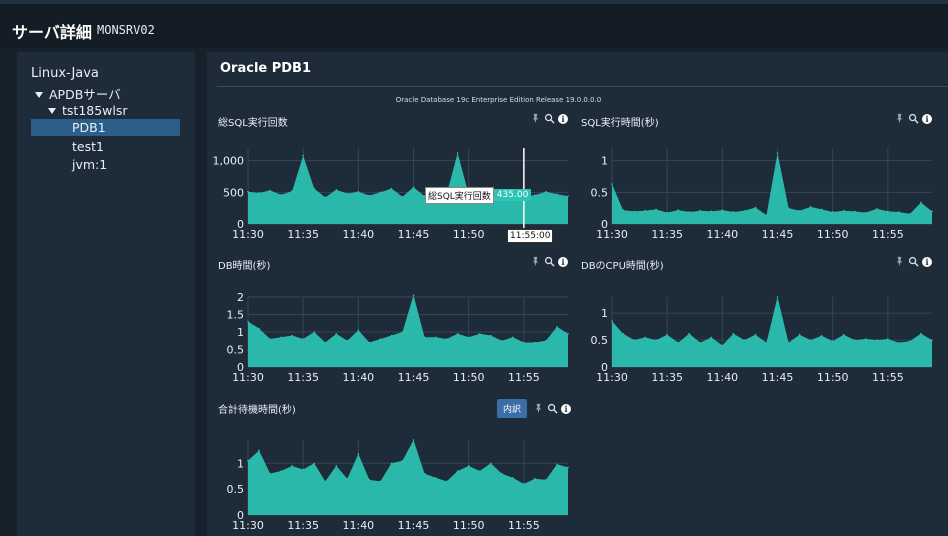 Image resolution: width=948 pixels, height=536 pixels. What do you see at coordinates (524, 525) in the screenshot?
I see `x-tick-label: 11:55` at bounding box center [524, 525].